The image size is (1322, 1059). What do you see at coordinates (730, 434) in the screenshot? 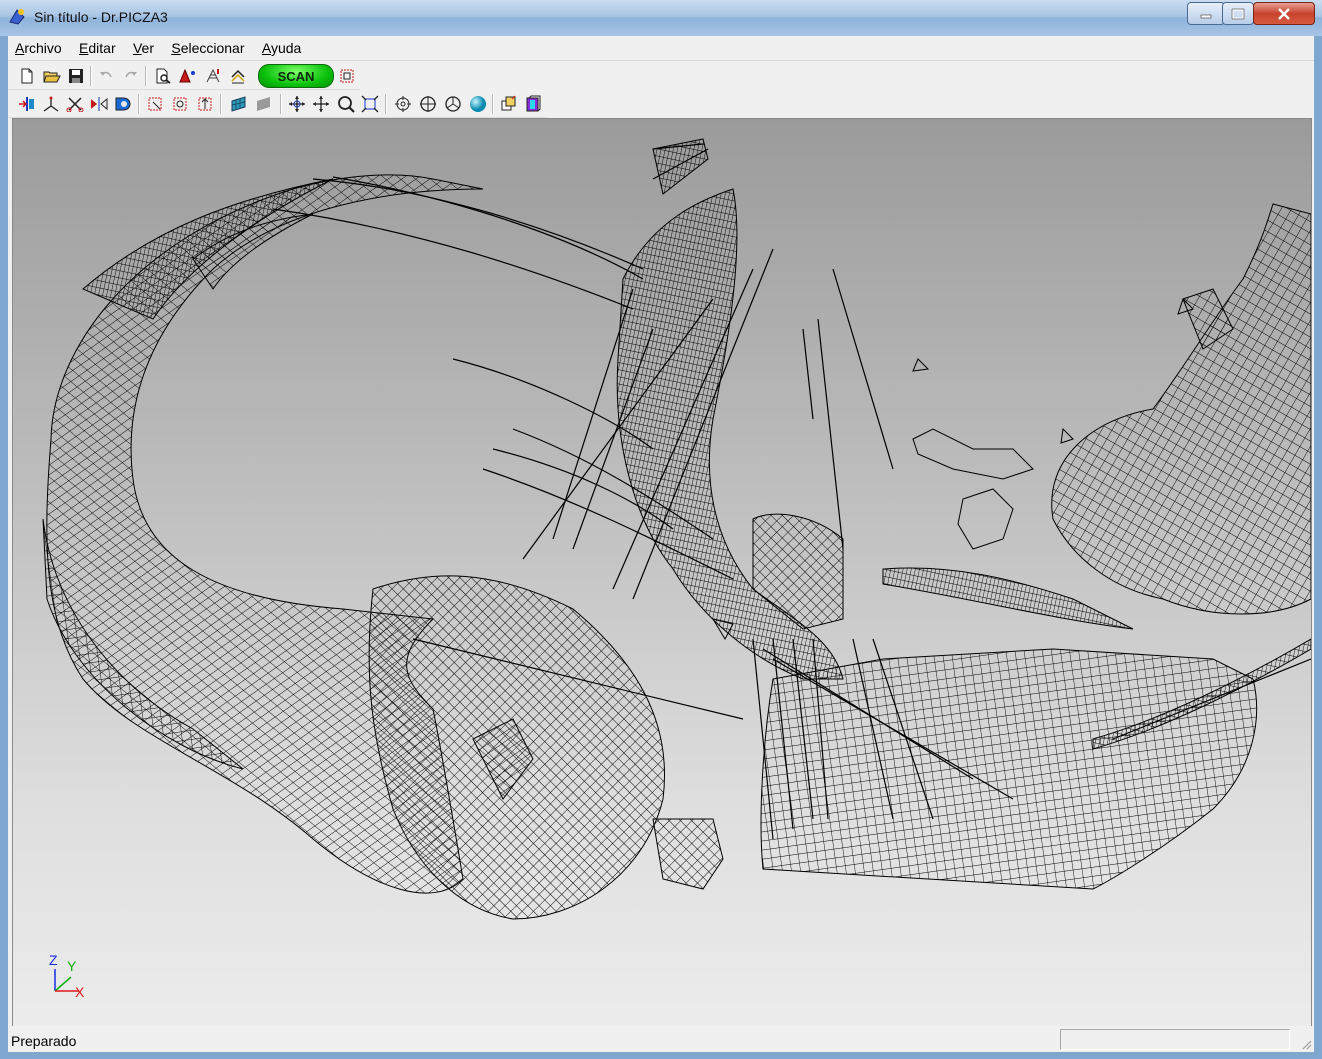
I see `mesh-center-band` at bounding box center [730, 434].